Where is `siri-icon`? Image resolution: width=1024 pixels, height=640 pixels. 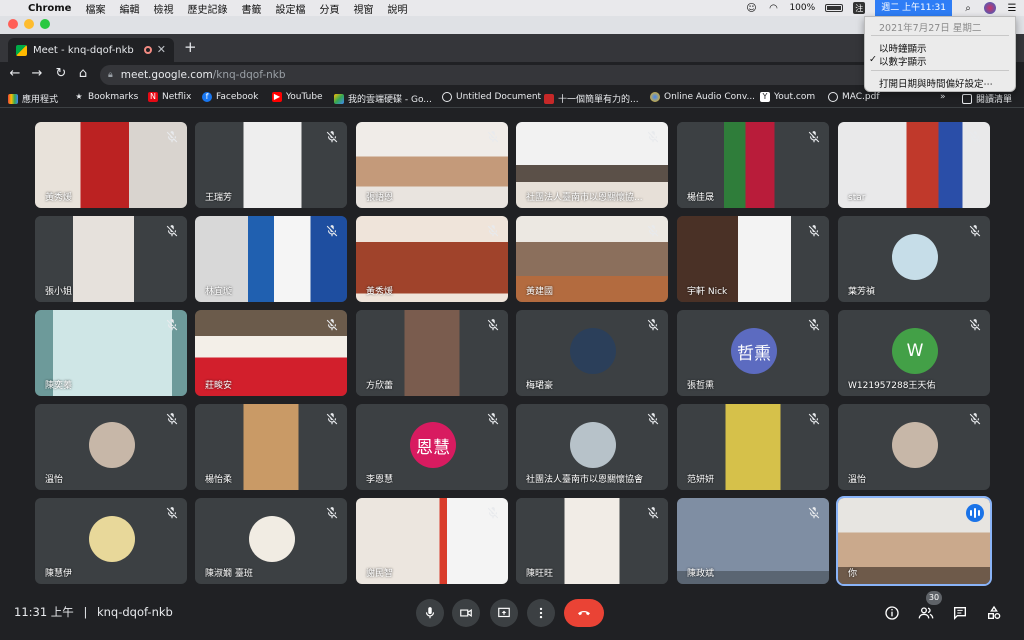
siri-icon is located at coordinates (990, 8).